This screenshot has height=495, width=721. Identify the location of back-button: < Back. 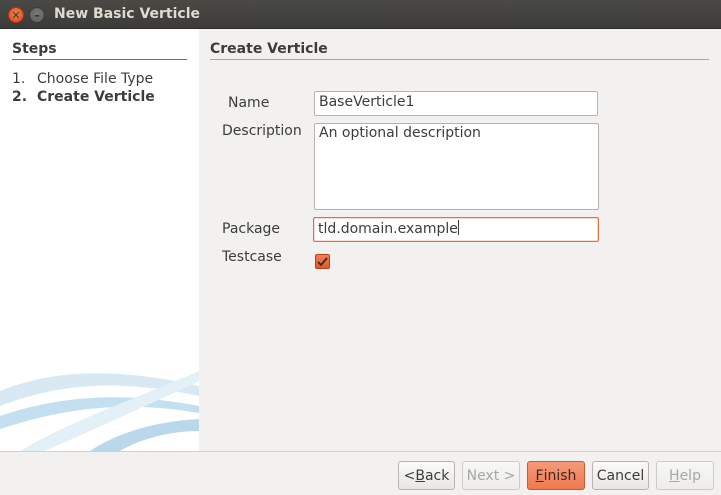
(426, 475).